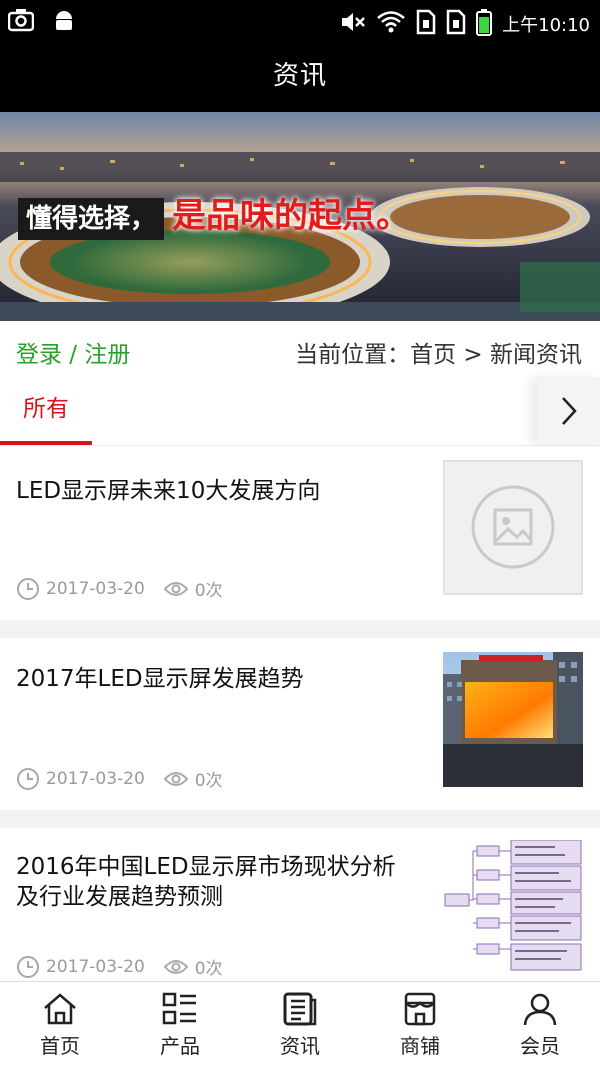 Image resolution: width=600 pixels, height=1068 pixels. Describe the element at coordinates (391, 24) in the screenshot. I see `wifi-icon` at that location.